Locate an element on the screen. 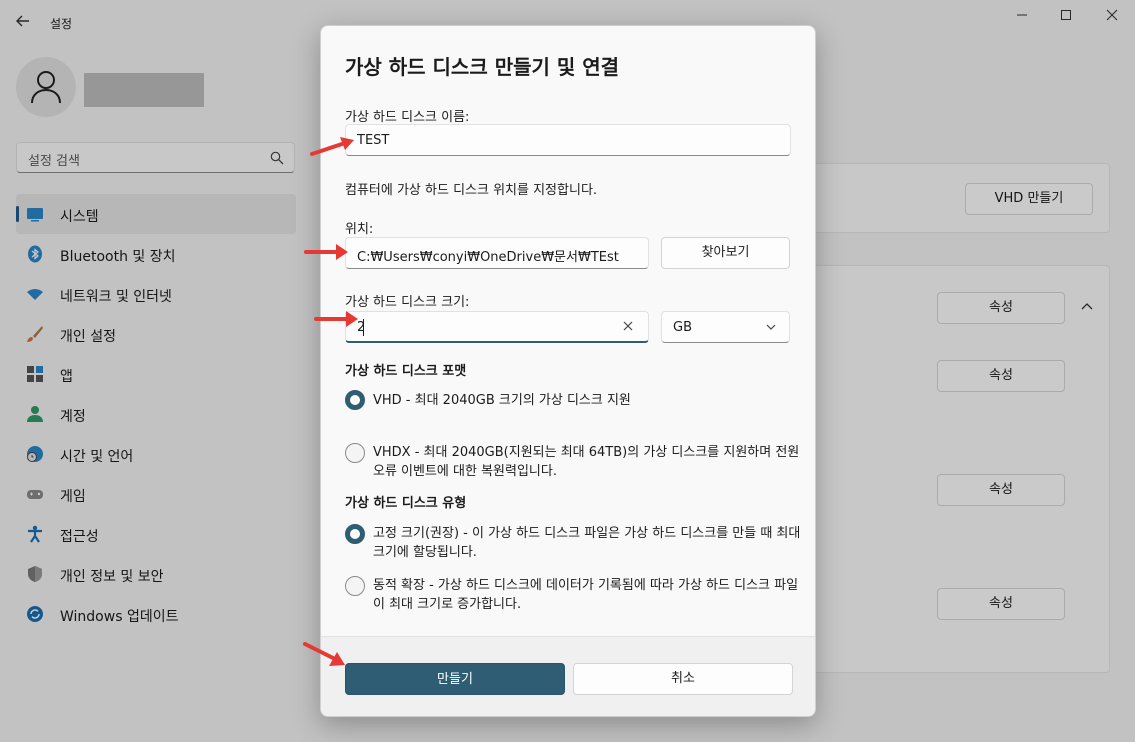  size-label: 가상 하드 디스크 크기: is located at coordinates (407, 302).